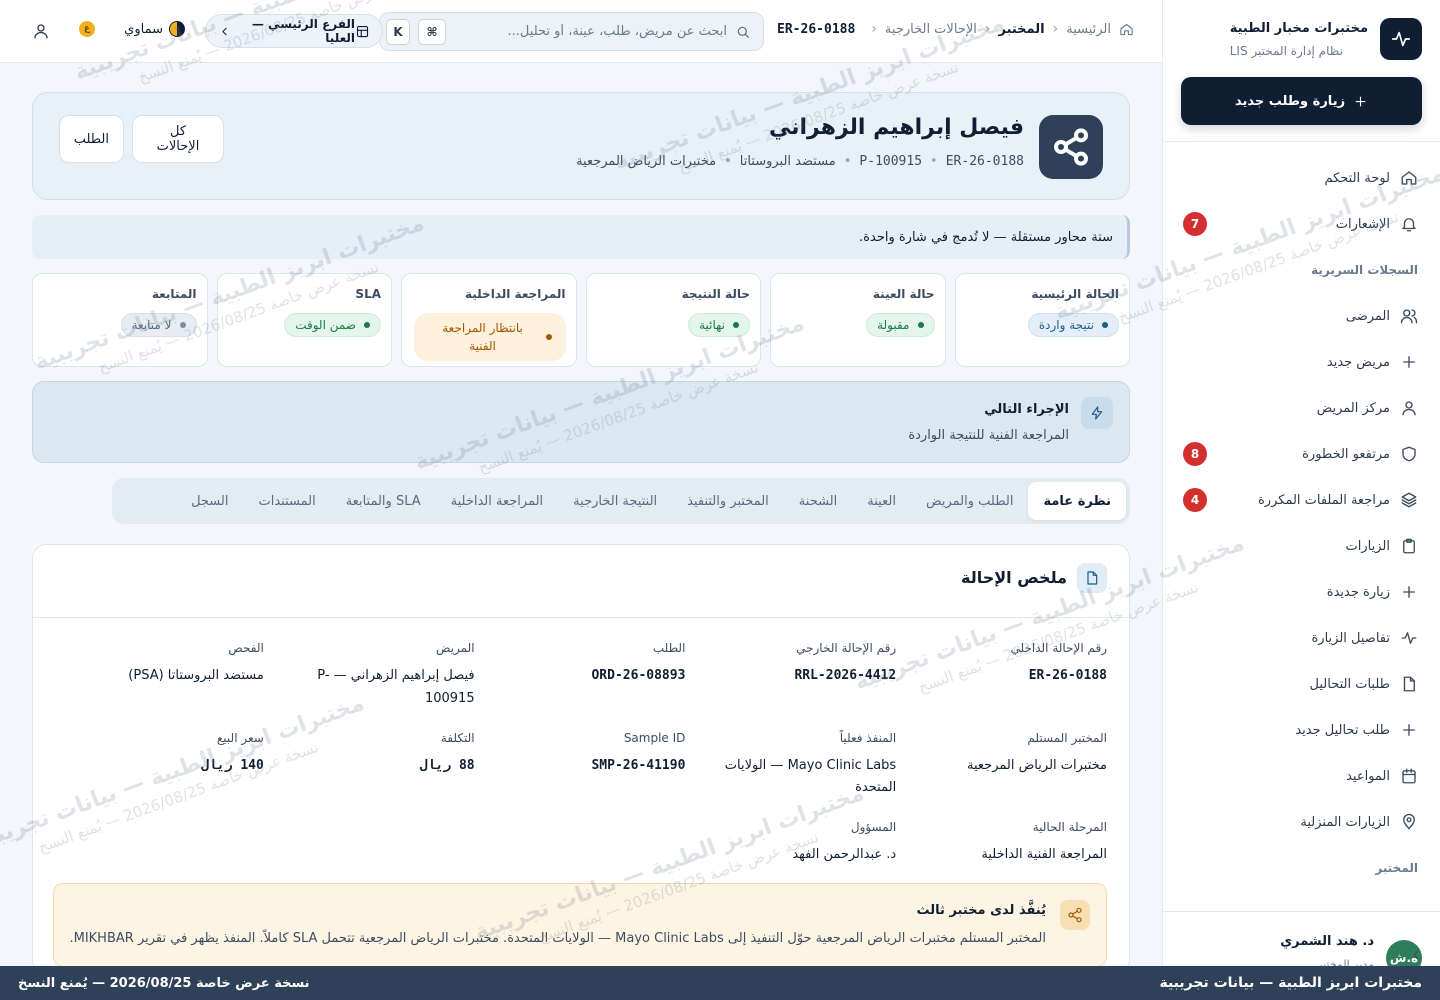 This screenshot has width=1440, height=1000. I want to click on status-value: نهائية, so click(712, 325).